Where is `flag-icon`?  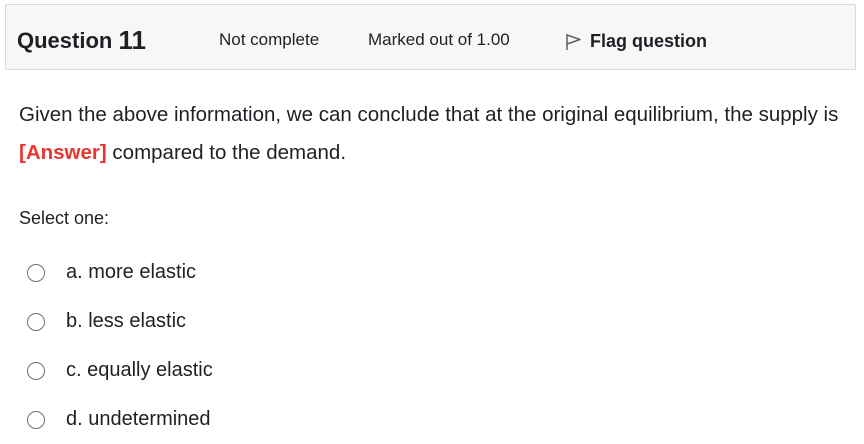
flag-icon is located at coordinates (573, 41).